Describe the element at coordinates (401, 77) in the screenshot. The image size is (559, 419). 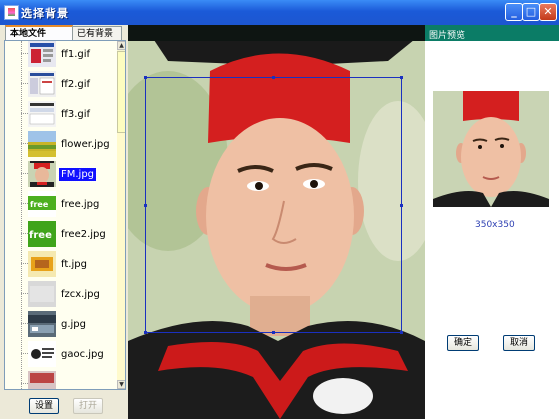
I see `crop-handle-tr` at that location.